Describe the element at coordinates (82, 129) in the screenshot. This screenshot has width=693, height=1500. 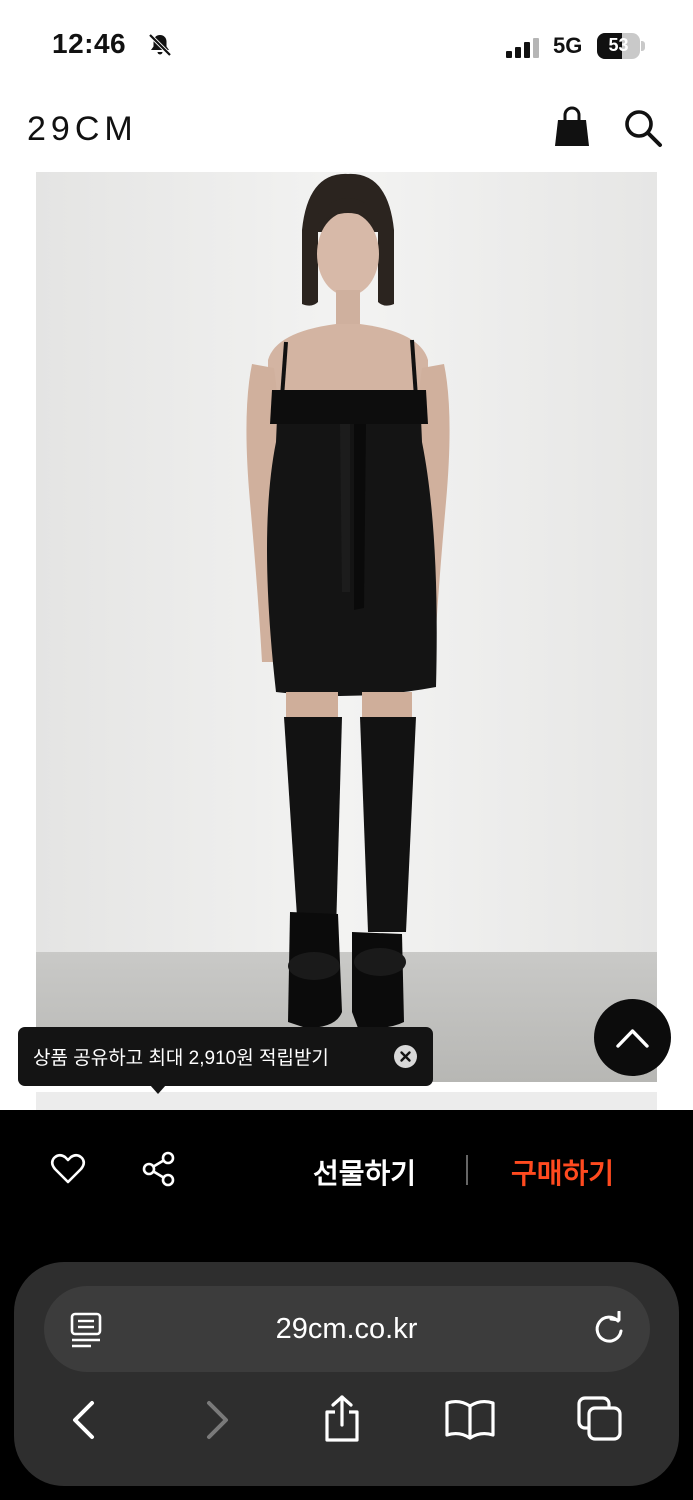
I see `site-logo: 29CM` at that location.